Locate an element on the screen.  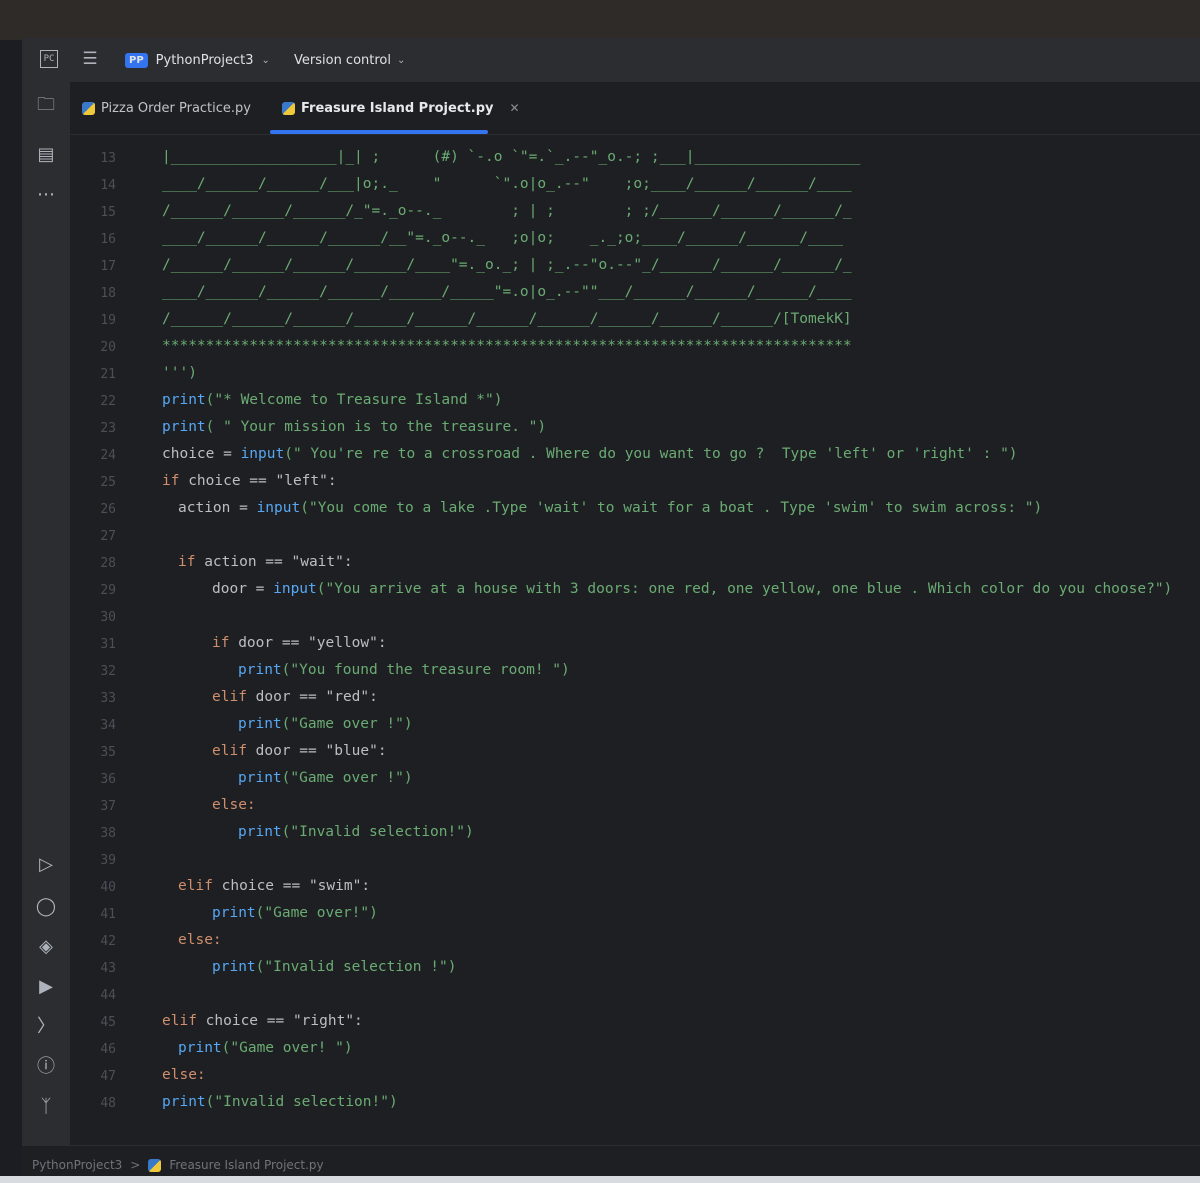
close-icon: ✕ is located at coordinates (514, 108).